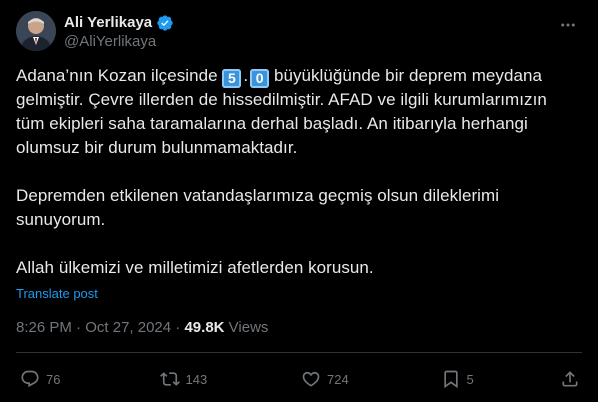 The height and width of the screenshot is (402, 598). I want to click on action-bar: 76 143 724 5, so click(300, 379).